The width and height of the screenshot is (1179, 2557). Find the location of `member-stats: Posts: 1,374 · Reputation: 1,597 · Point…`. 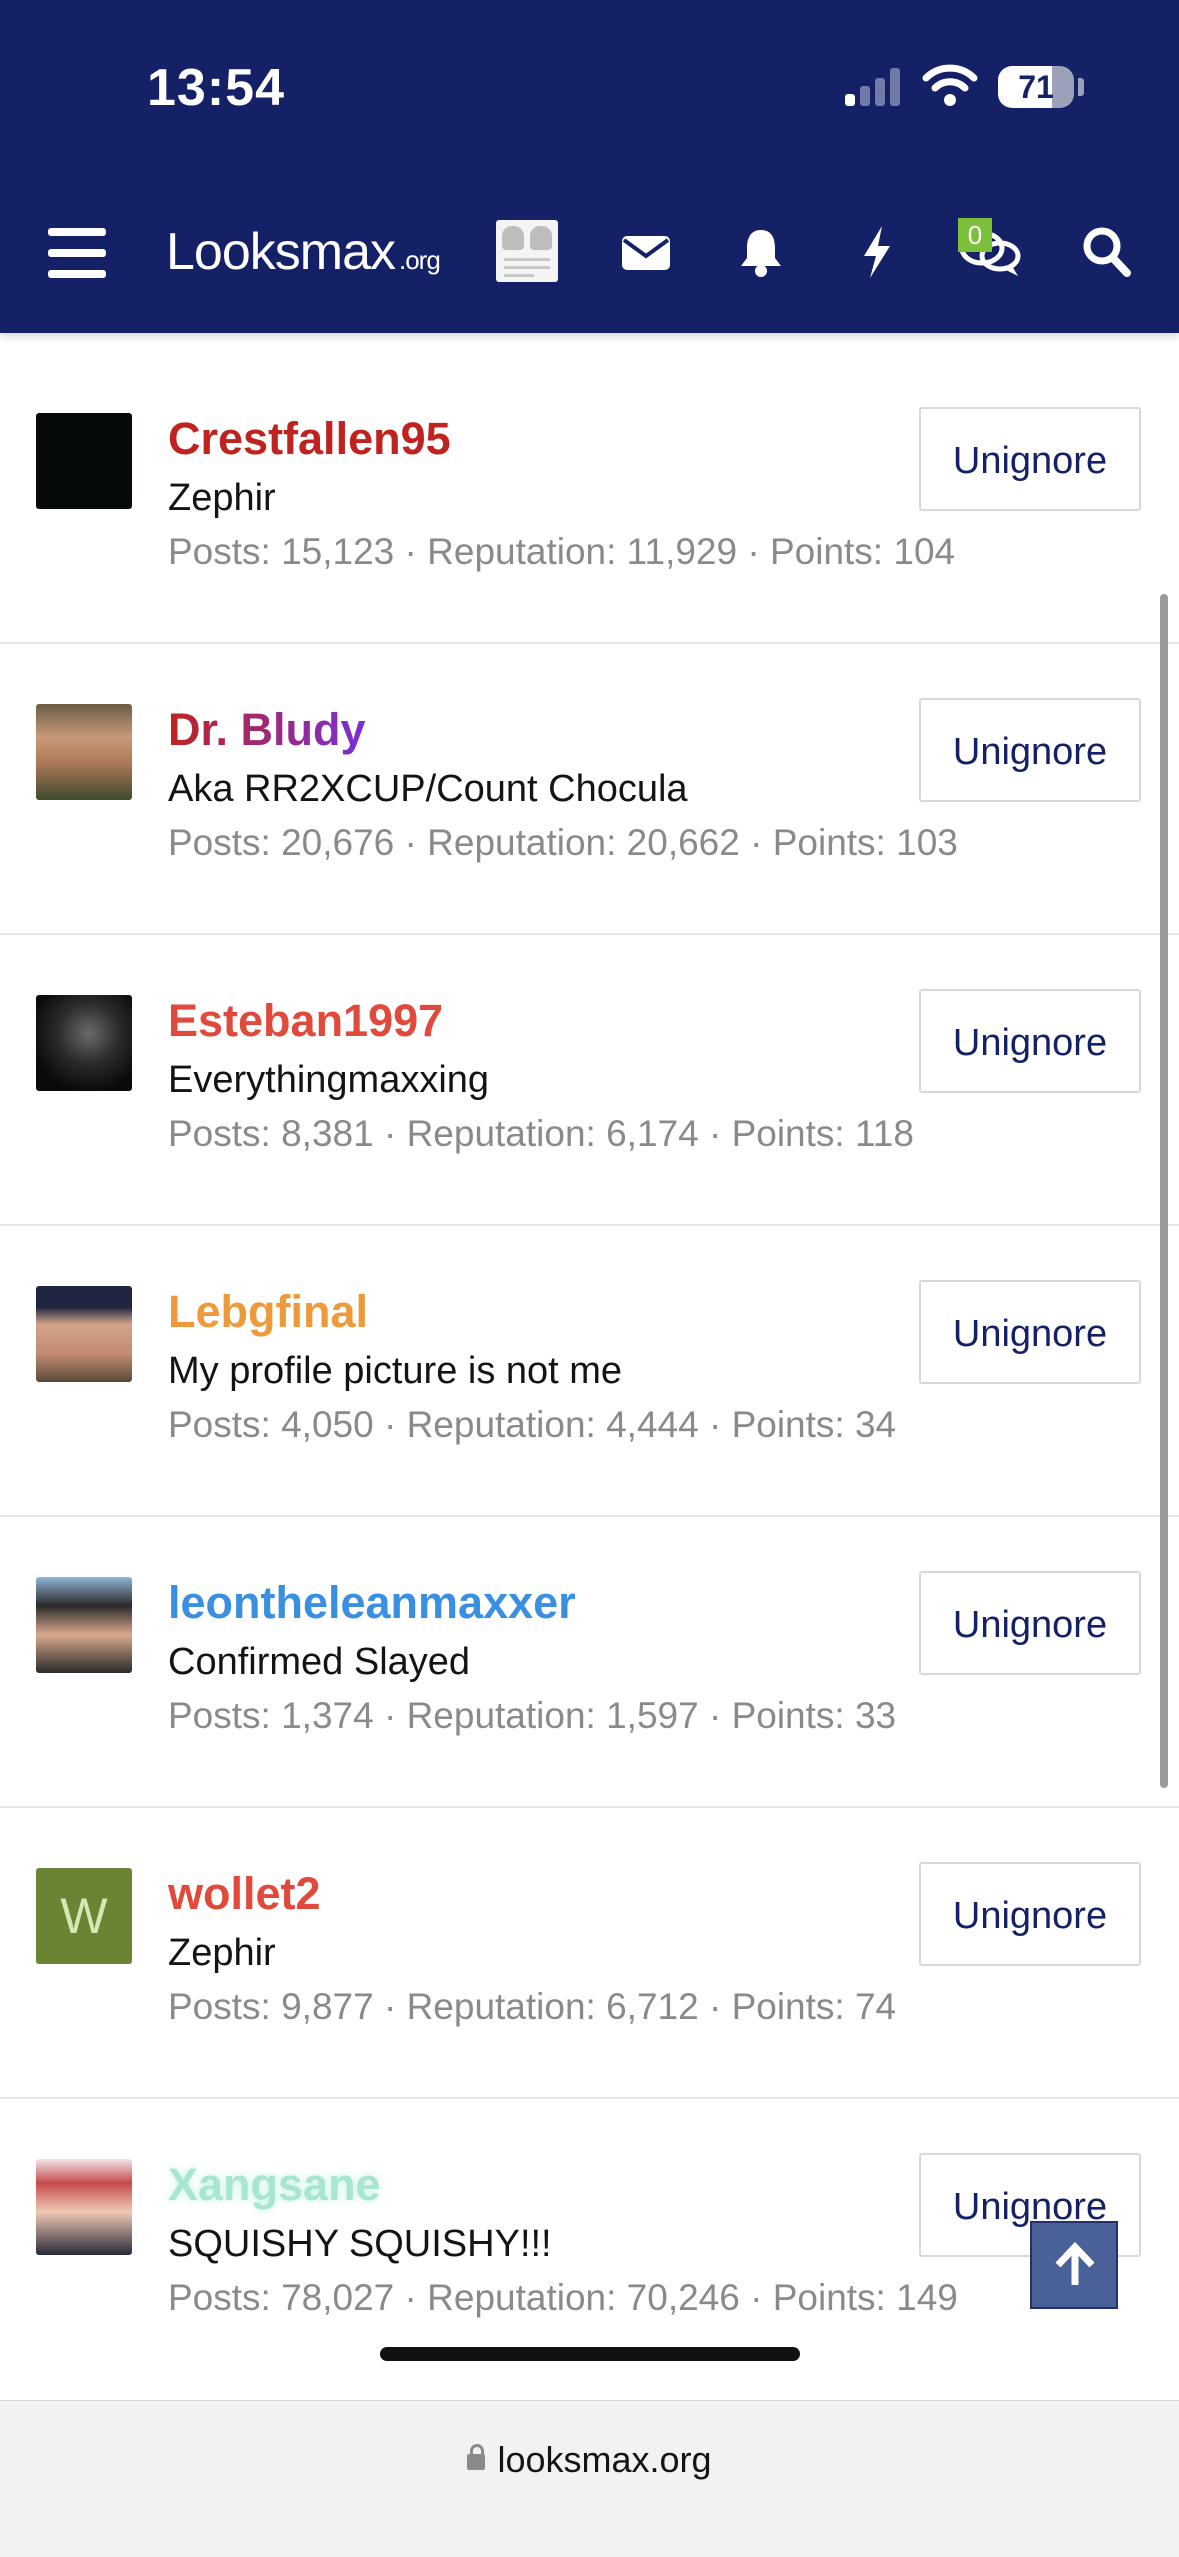

member-stats: Posts: 1,374 · Reputation: 1,597 · Point… is located at coordinates (532, 1715).